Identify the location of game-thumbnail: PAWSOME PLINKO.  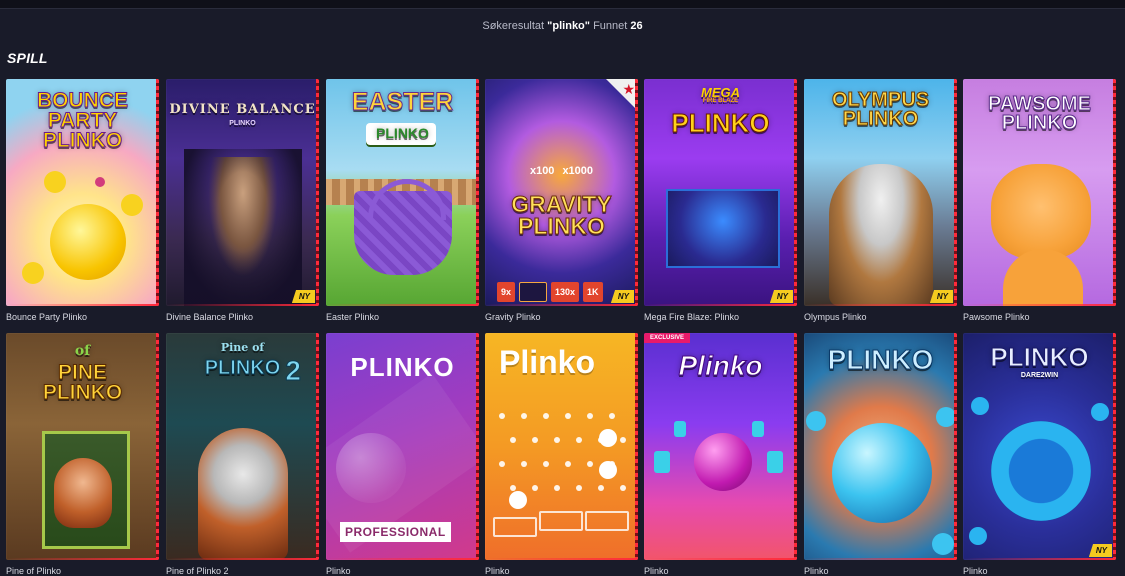
(1039, 192).